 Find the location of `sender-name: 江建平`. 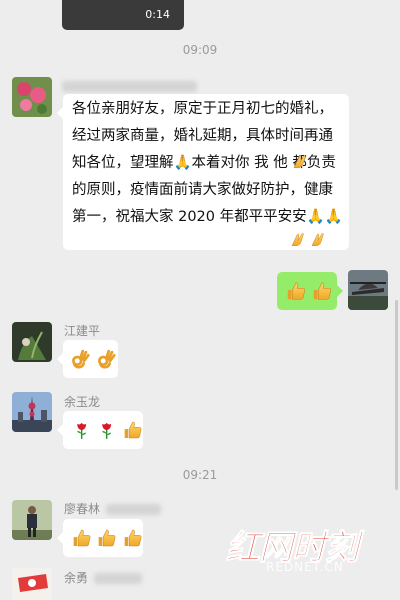

sender-name: 江建平 is located at coordinates (82, 331).